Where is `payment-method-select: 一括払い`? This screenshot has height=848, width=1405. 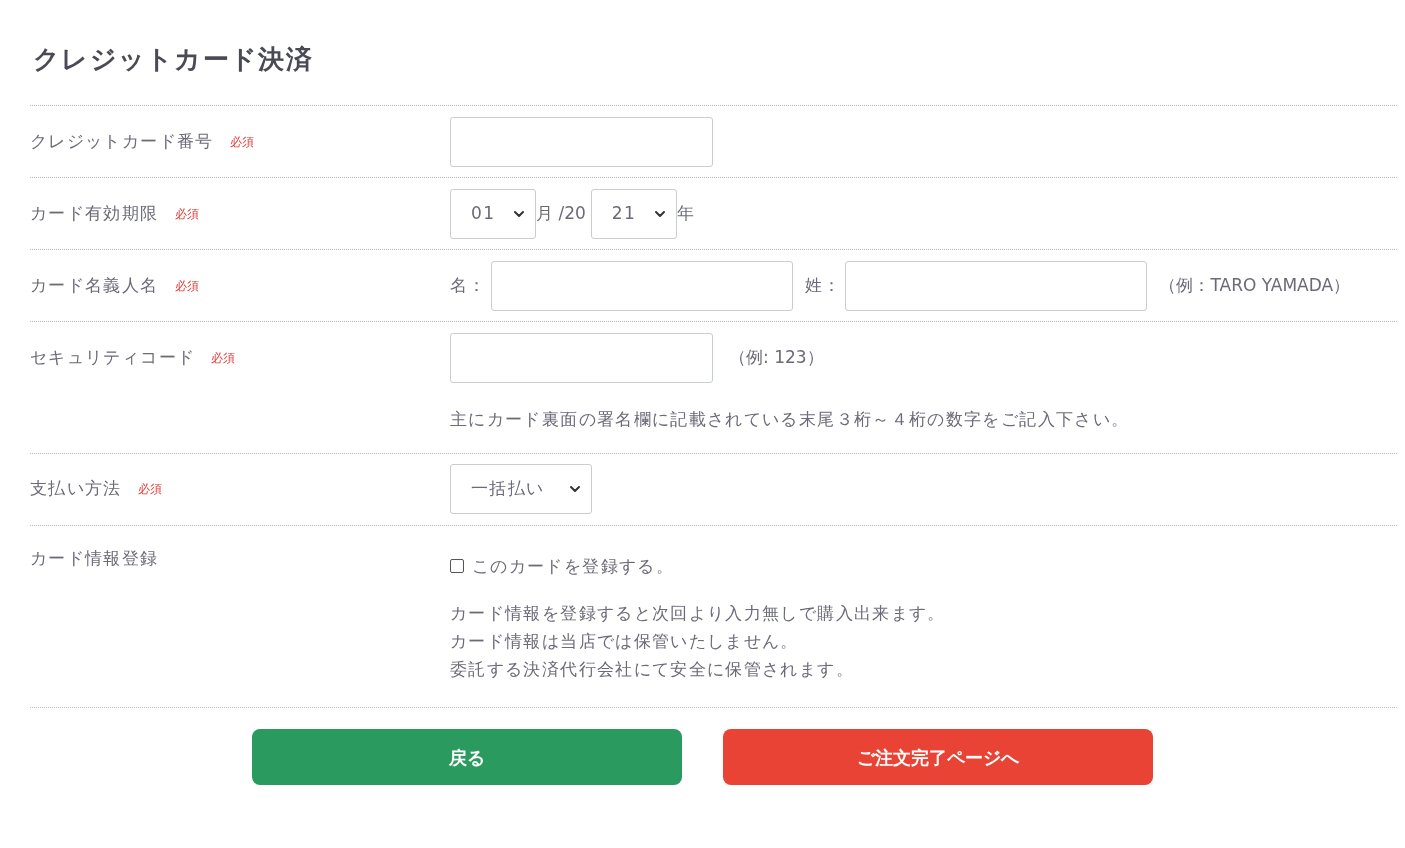 payment-method-select: 一括払い is located at coordinates (521, 489).